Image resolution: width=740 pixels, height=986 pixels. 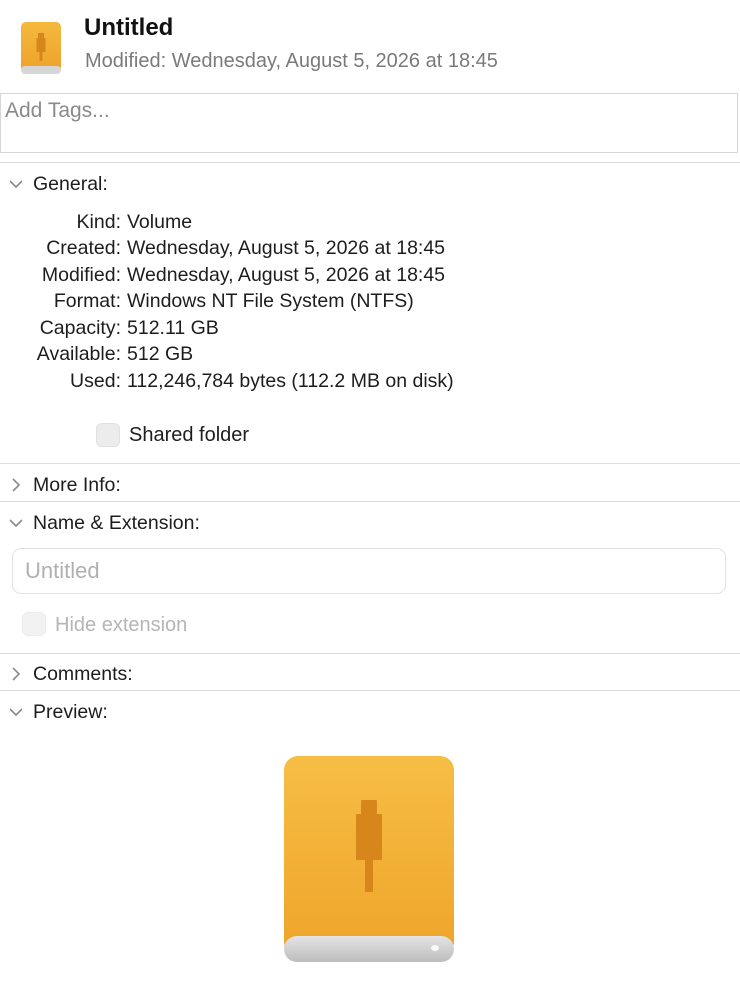 I want to click on general-row-label: Format:, so click(x=87, y=301).